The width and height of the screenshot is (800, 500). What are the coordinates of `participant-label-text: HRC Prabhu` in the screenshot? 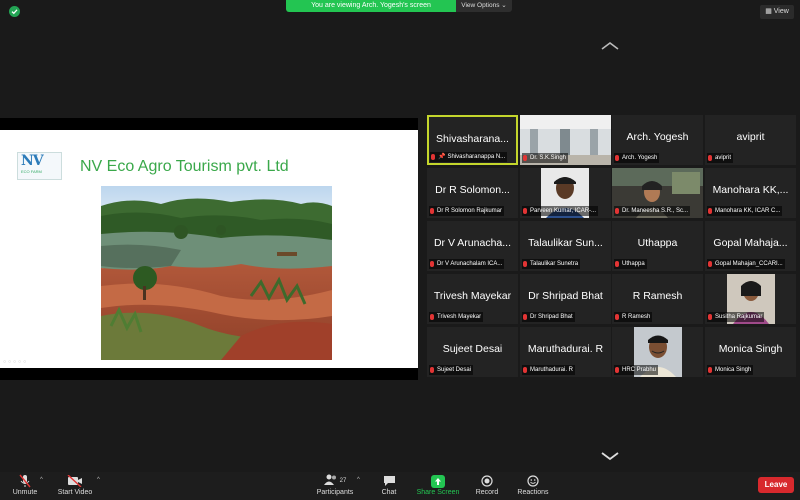 It's located at (639, 370).